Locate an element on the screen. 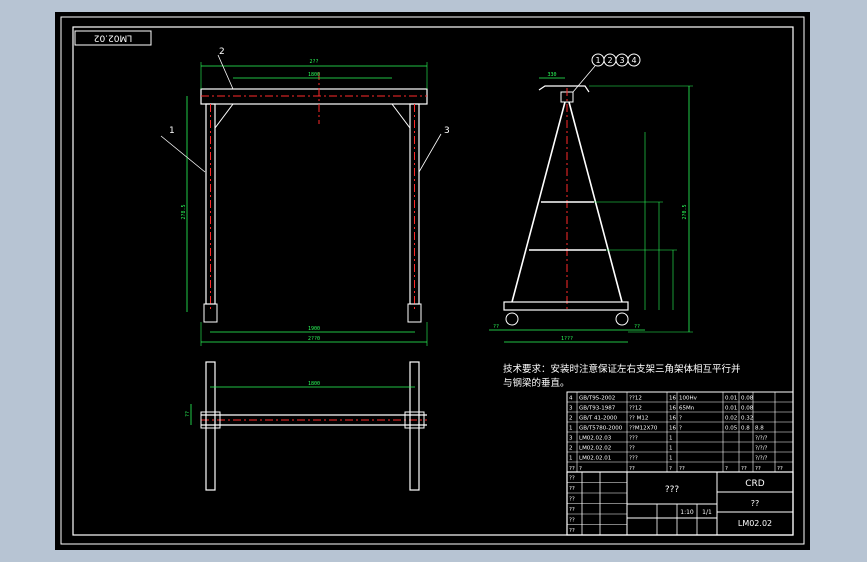  dim-front-top-outer: 2?? is located at coordinates (313, 62).